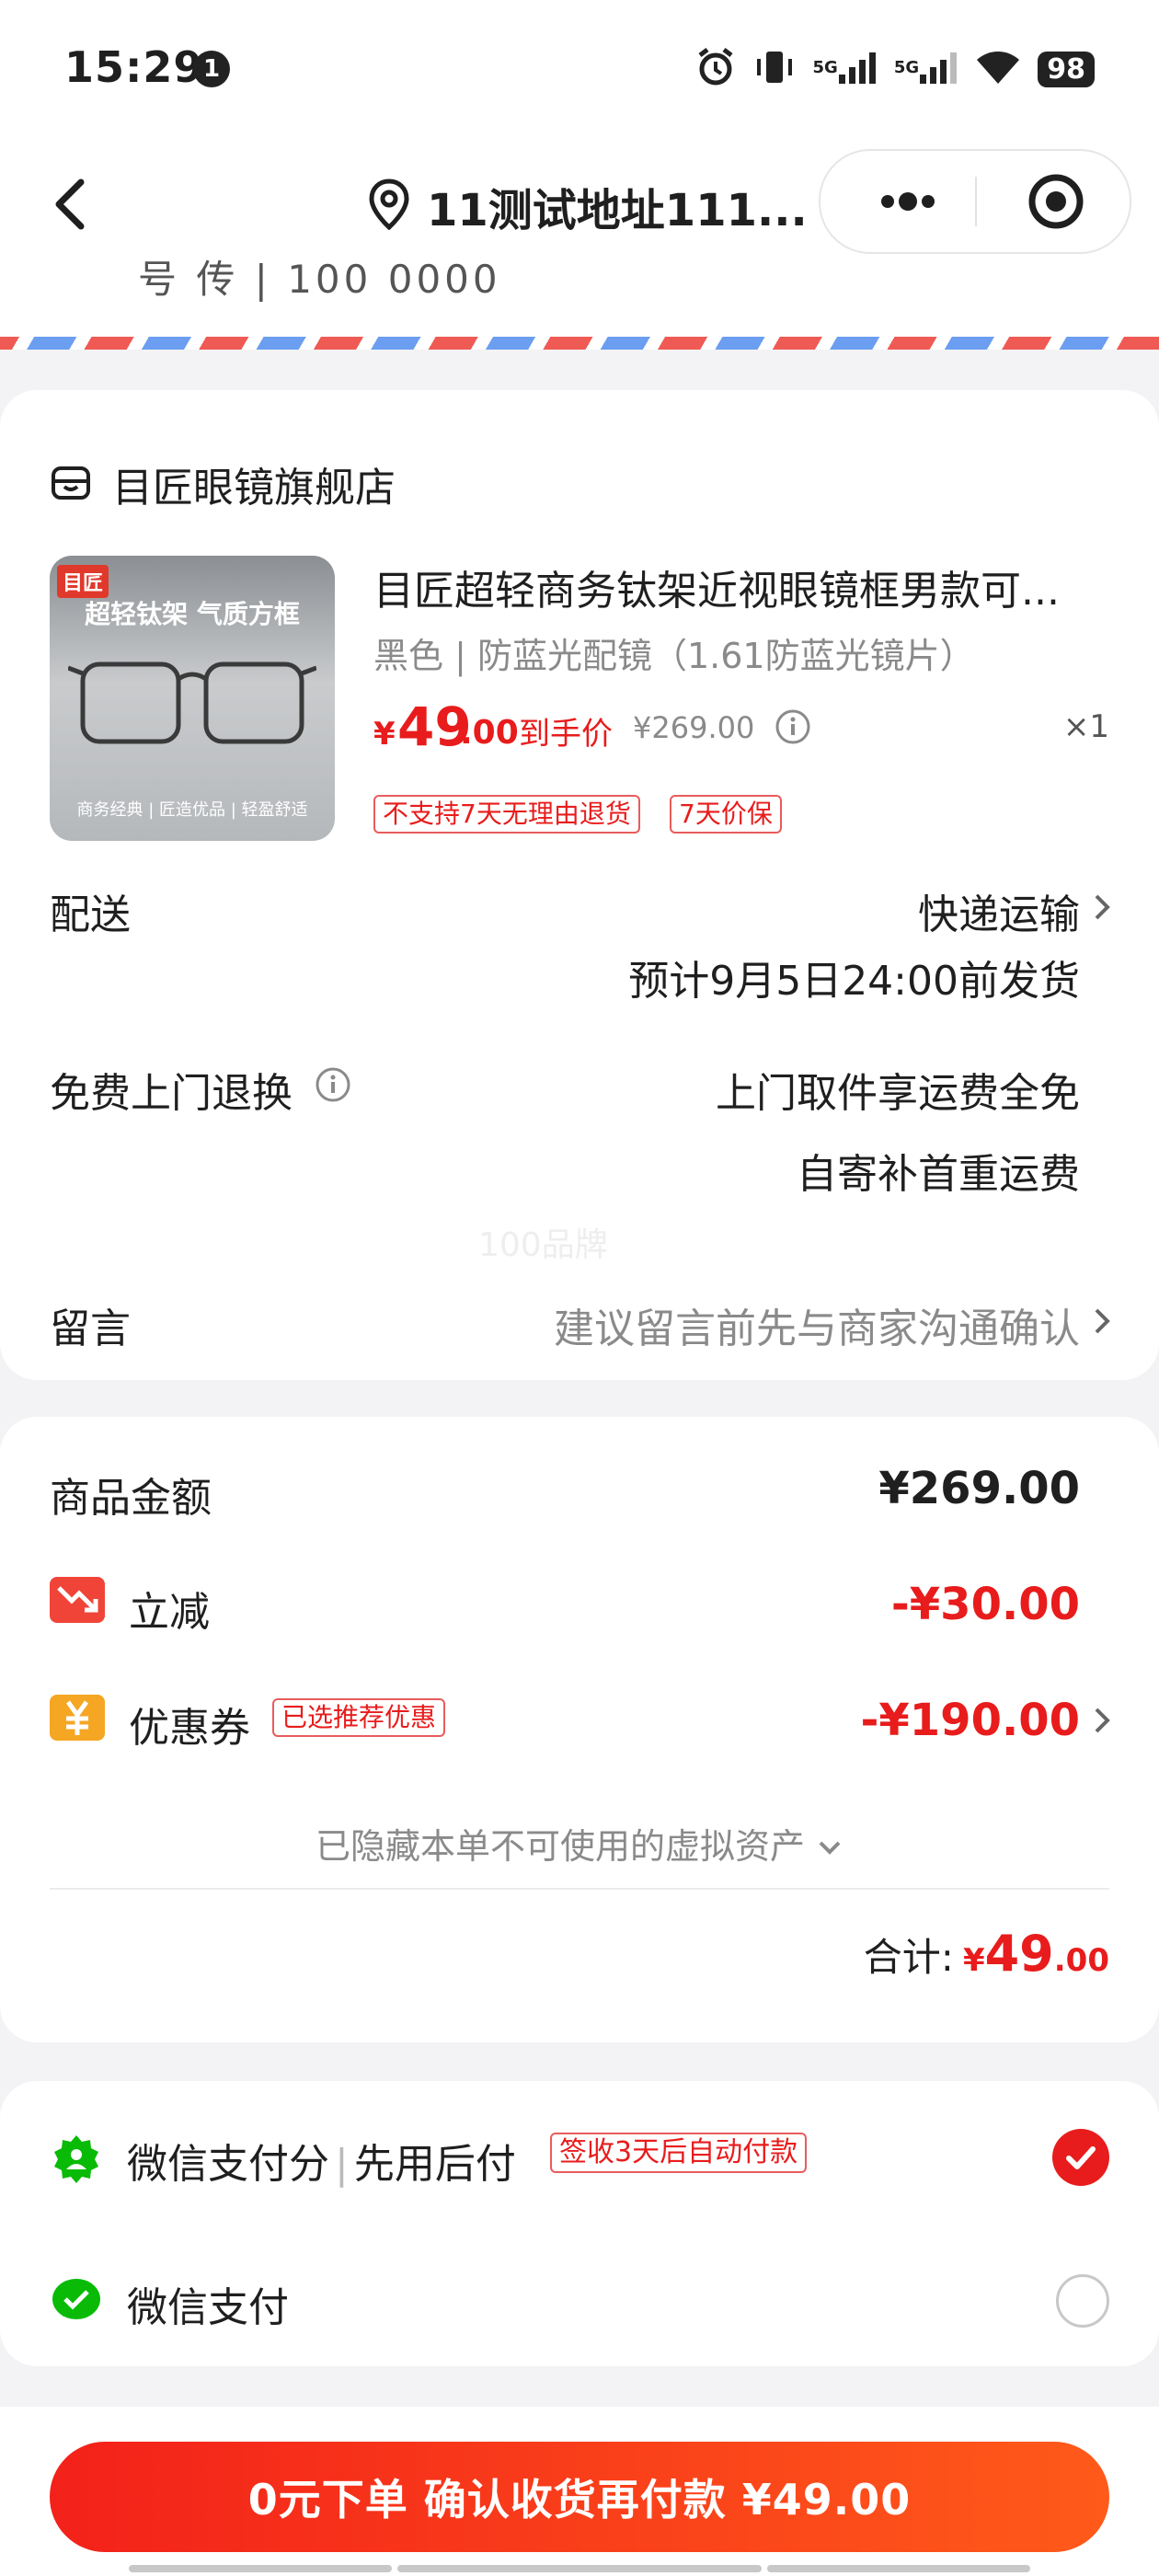 The height and width of the screenshot is (2576, 1159). Describe the element at coordinates (1081, 1960) in the screenshot. I see `total-decimal: .00` at that location.